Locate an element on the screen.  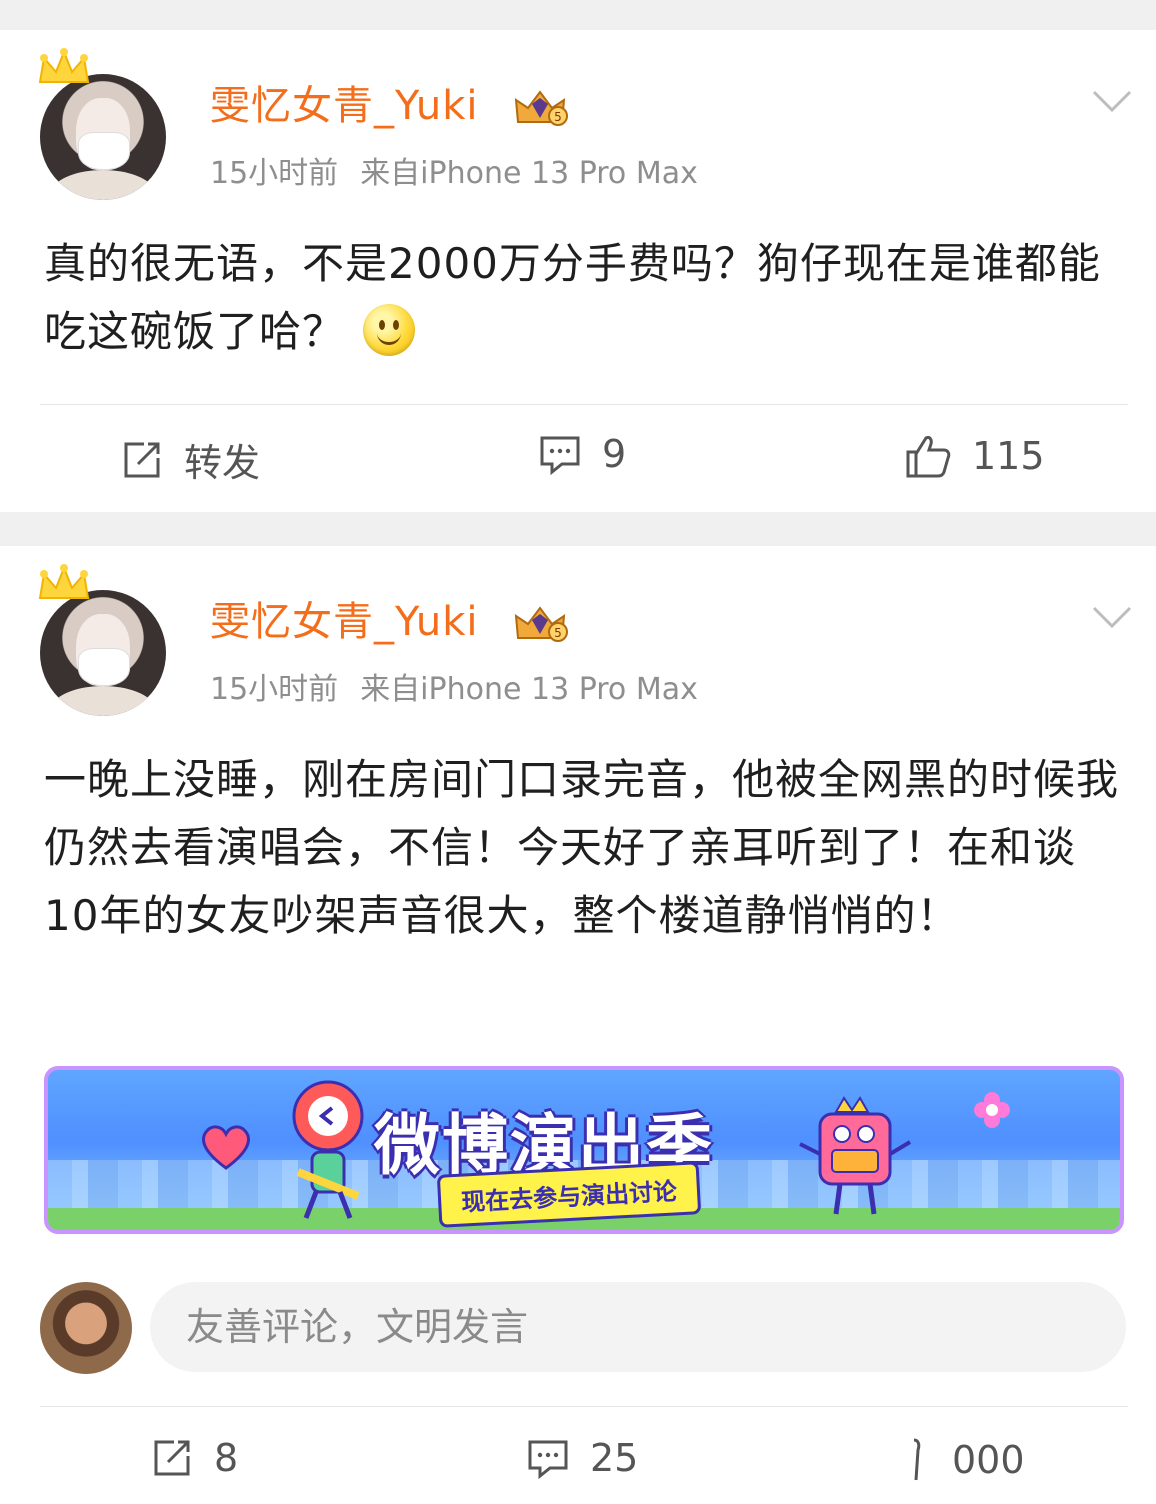
commenter-avatar is located at coordinates (86, 1328).